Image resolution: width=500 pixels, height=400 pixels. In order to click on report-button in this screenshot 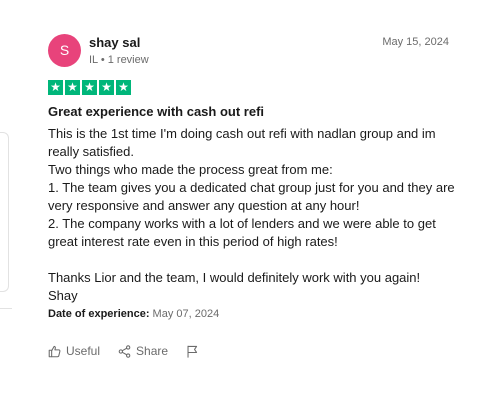, I will do `click(192, 351)`.